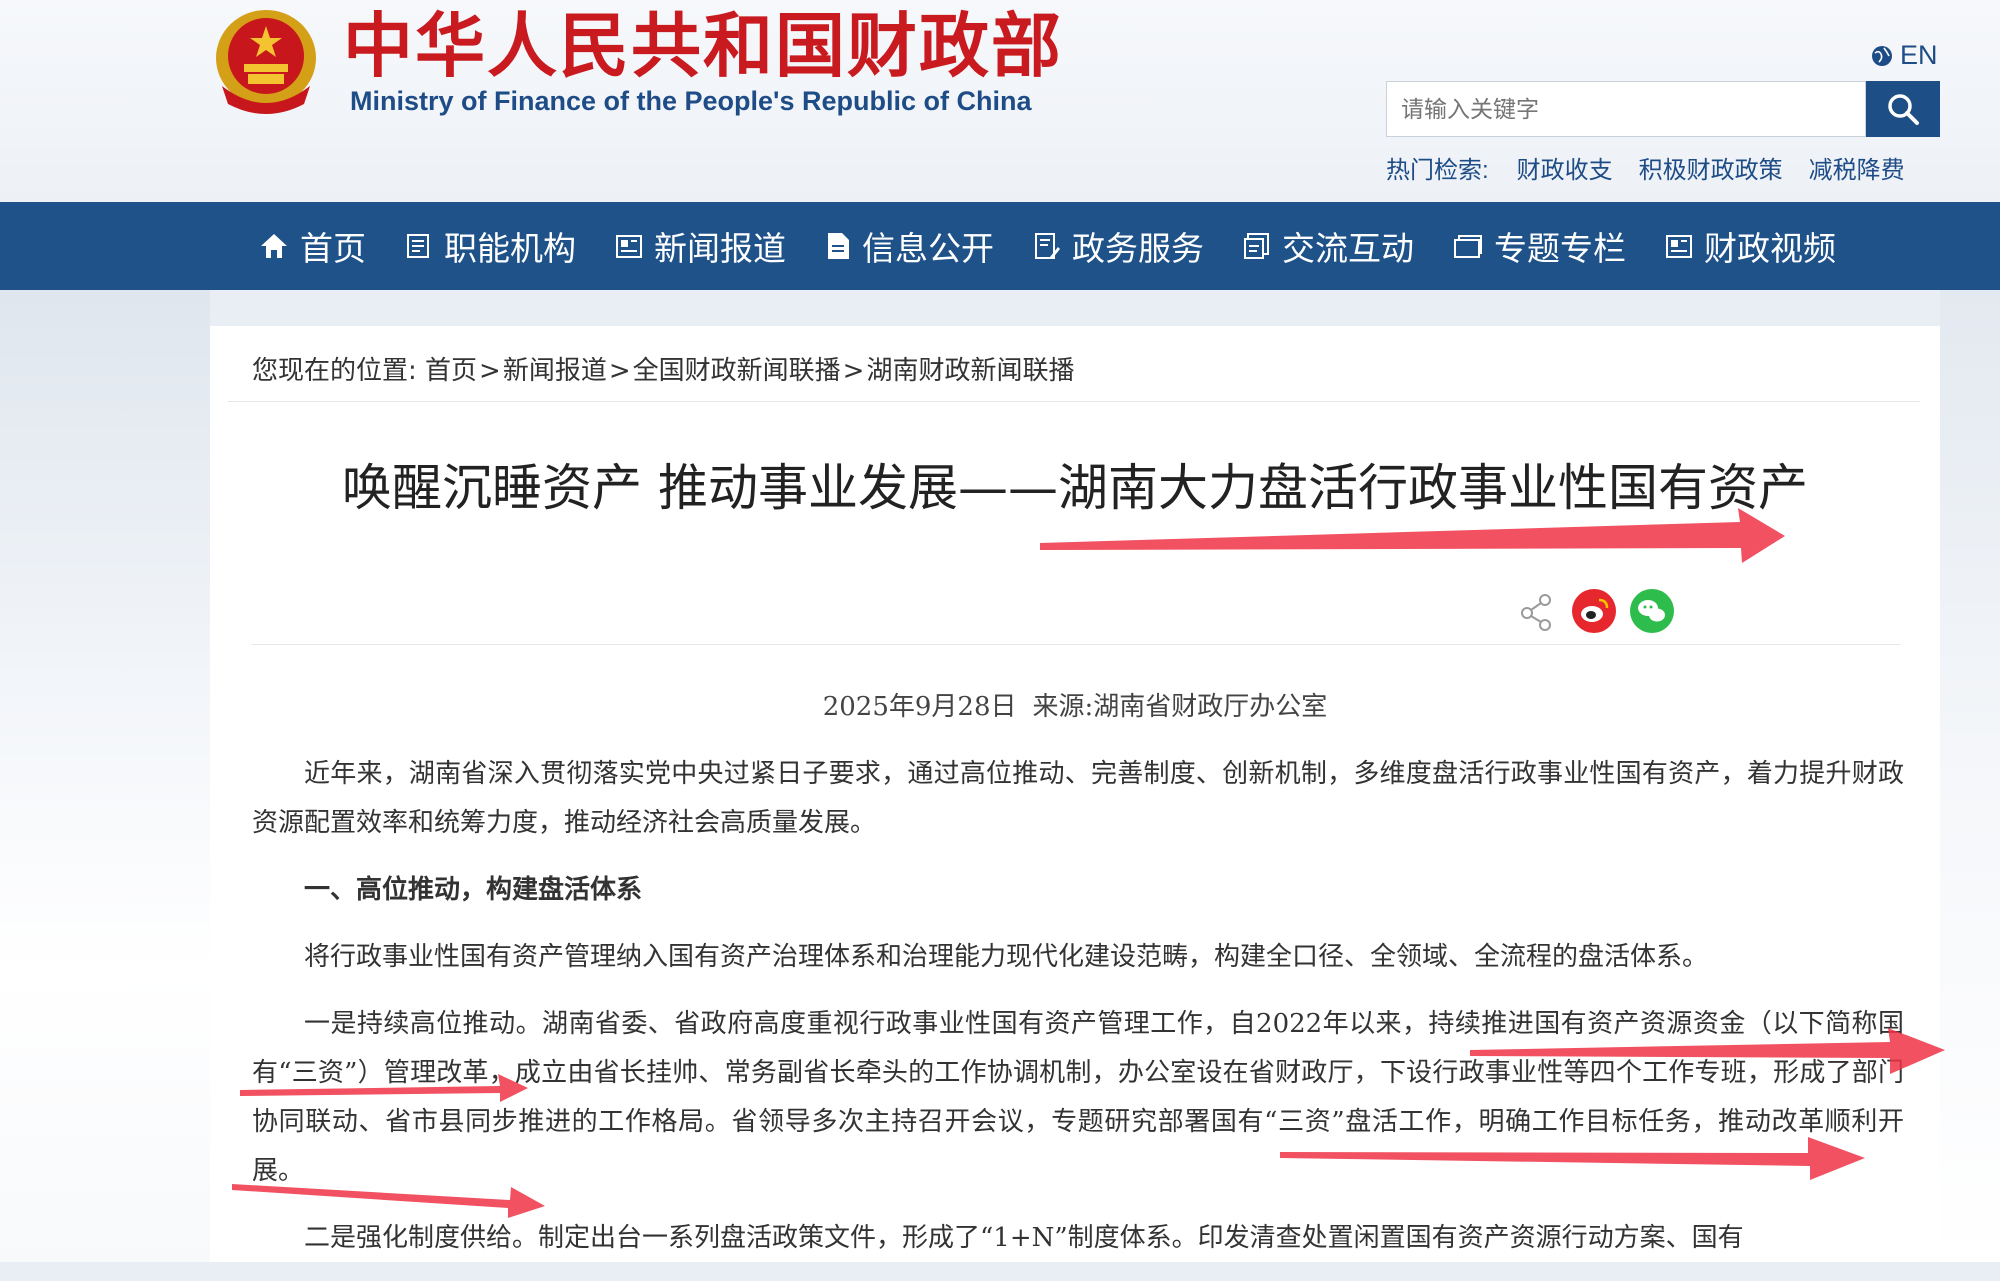 The width and height of the screenshot is (2000, 1281). What do you see at coordinates (928, 248) in the screenshot?
I see `nav-label: 信息公开` at bounding box center [928, 248].